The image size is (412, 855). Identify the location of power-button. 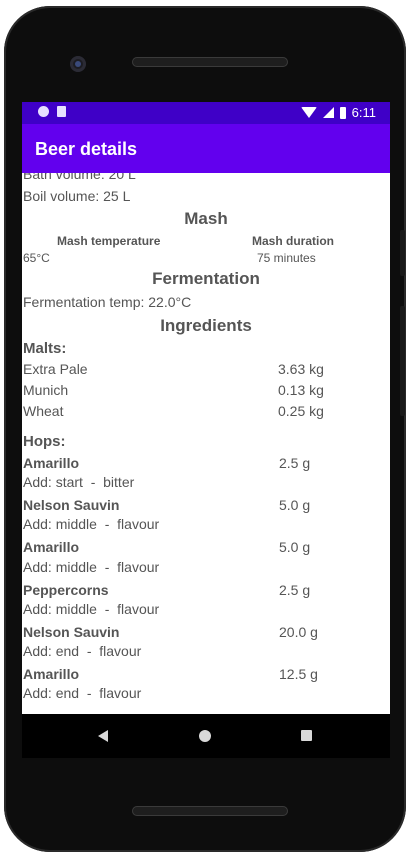
(402, 253).